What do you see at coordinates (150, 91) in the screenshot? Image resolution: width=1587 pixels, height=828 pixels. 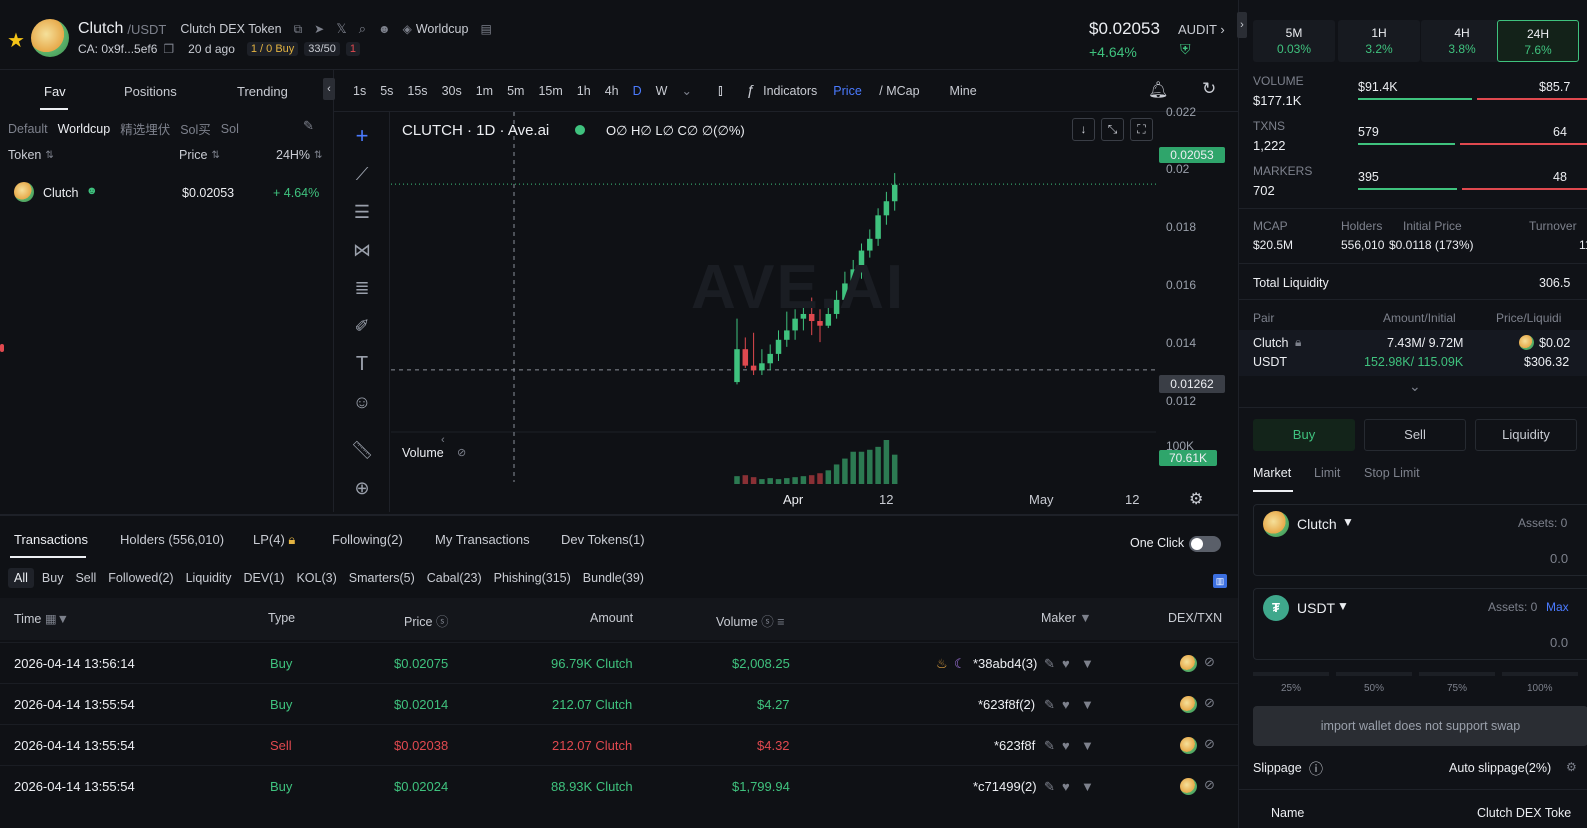 I see `tab-positions: Positions` at bounding box center [150, 91].